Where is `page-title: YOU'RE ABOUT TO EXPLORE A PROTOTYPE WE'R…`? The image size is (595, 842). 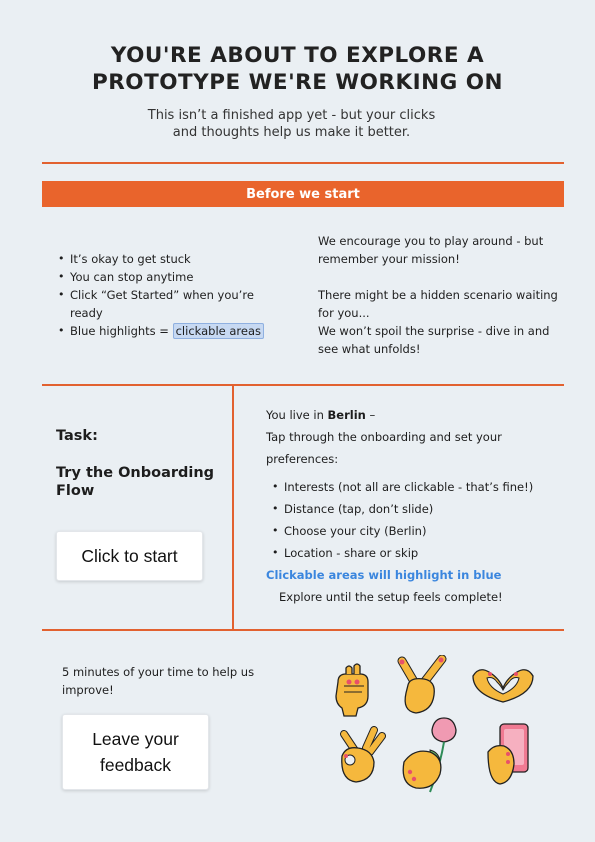 page-title: YOU'RE ABOUT TO EXPLORE A PROTOTYPE WE'R… is located at coordinates (297, 69).